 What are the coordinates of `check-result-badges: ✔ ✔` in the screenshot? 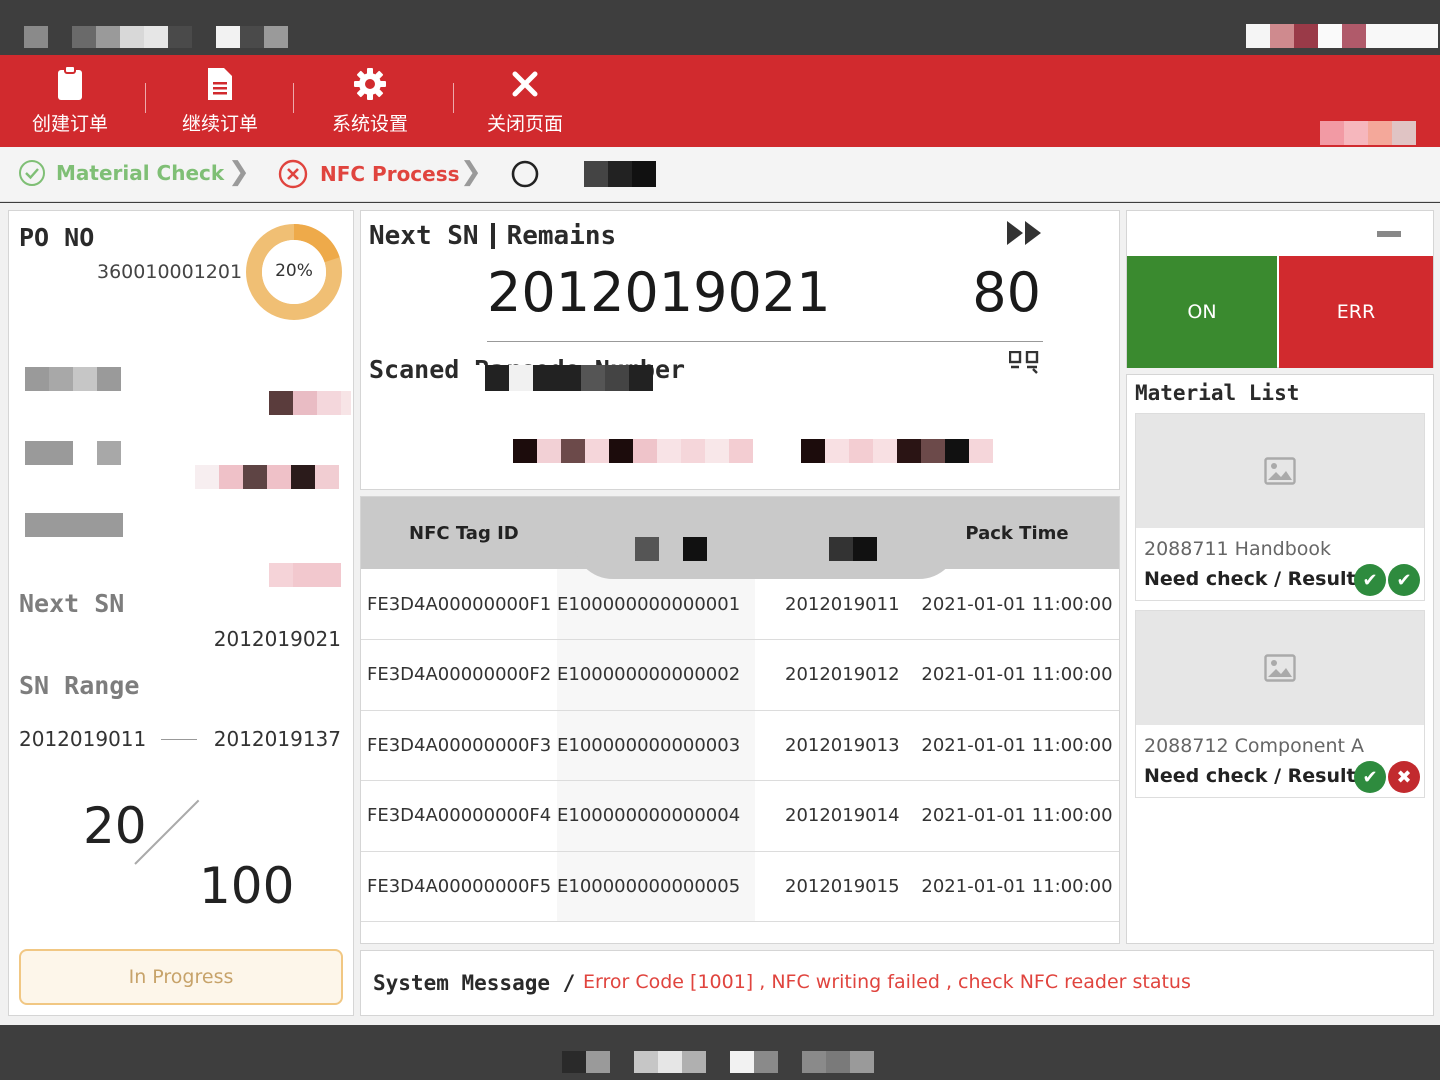 It's located at (1387, 580).